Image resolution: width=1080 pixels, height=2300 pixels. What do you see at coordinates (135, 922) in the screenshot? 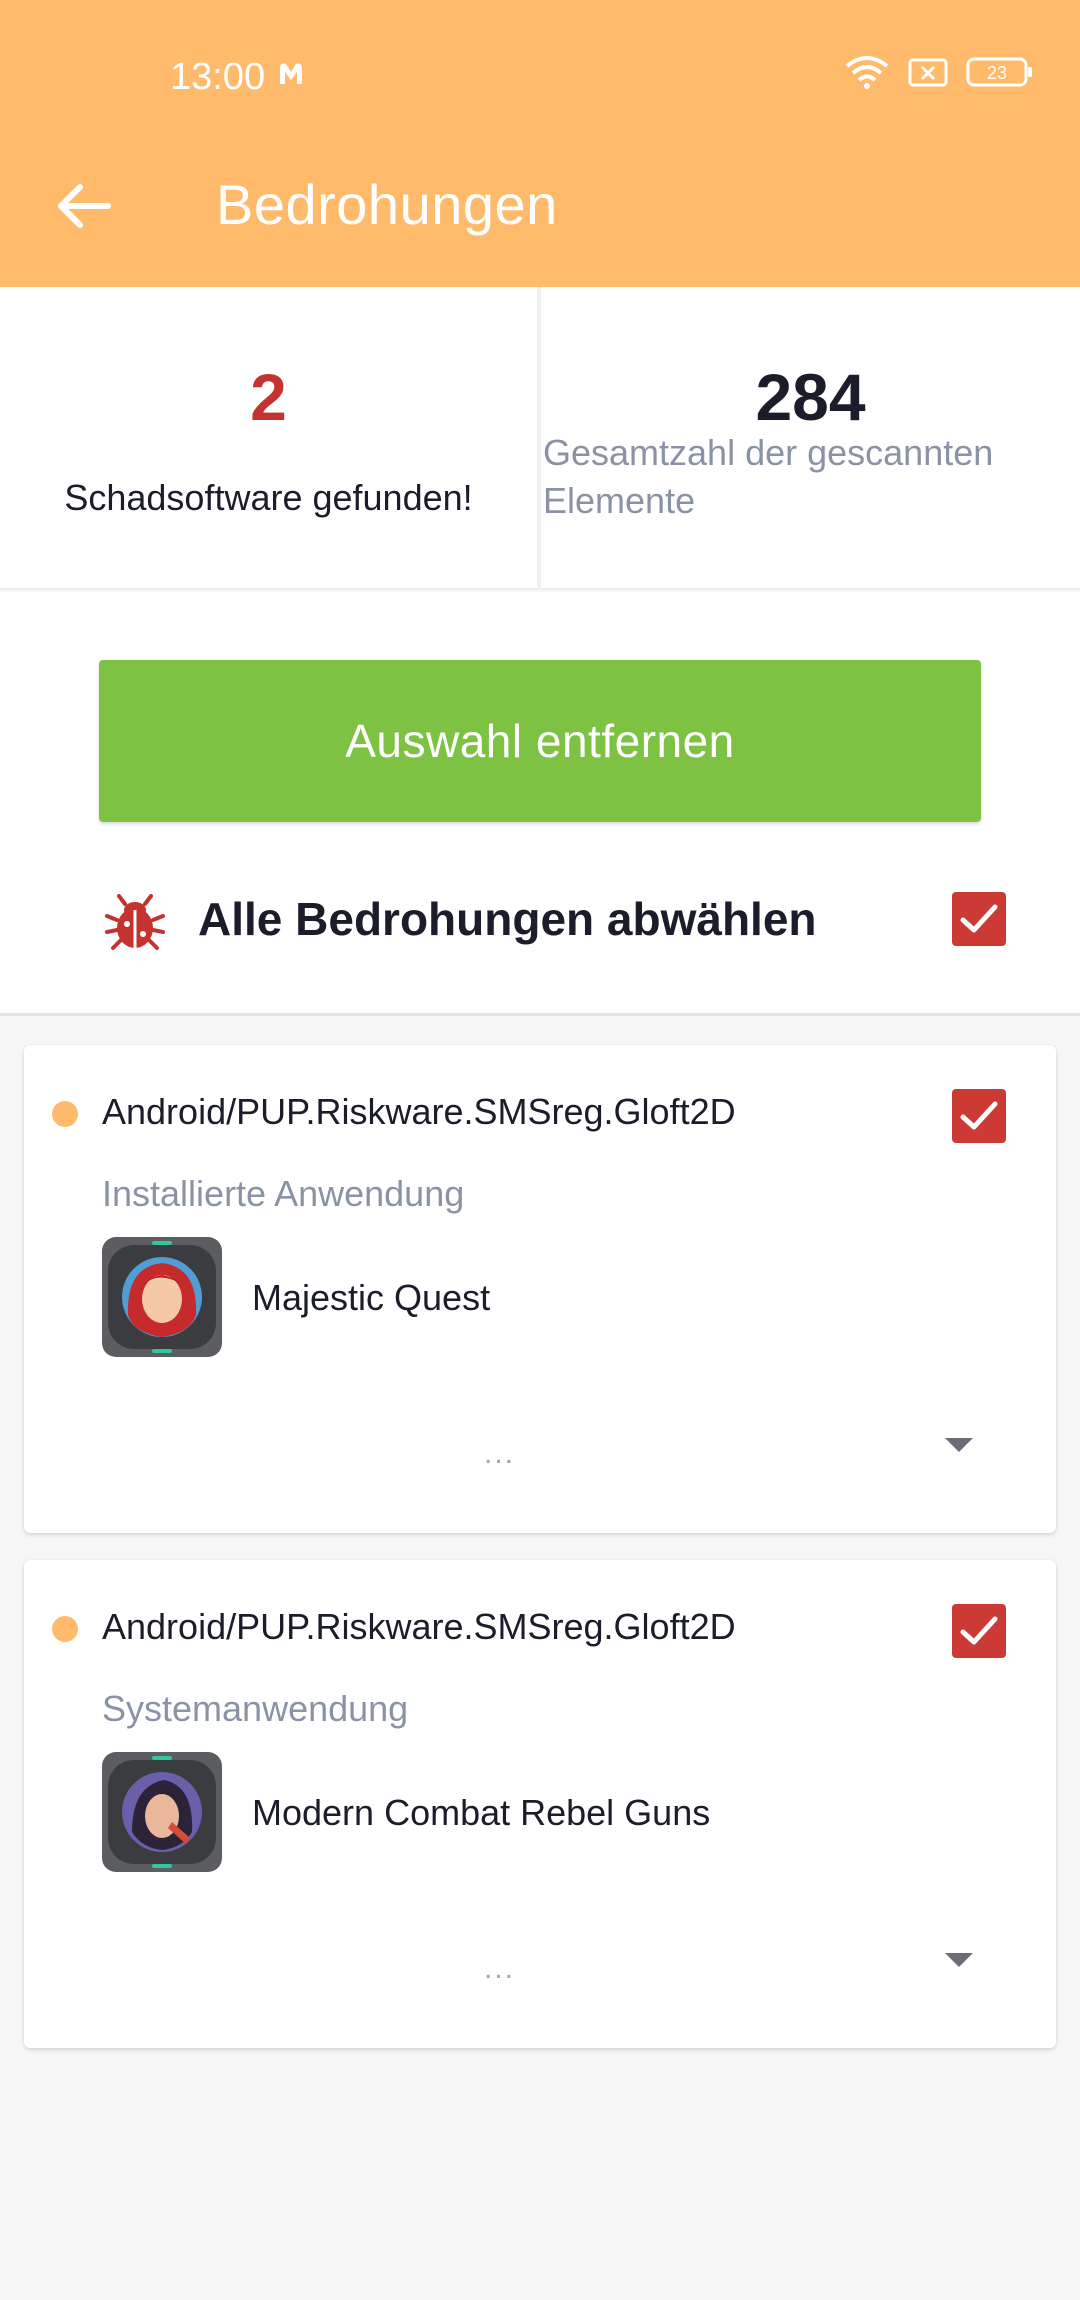
I see `bug-icon` at bounding box center [135, 922].